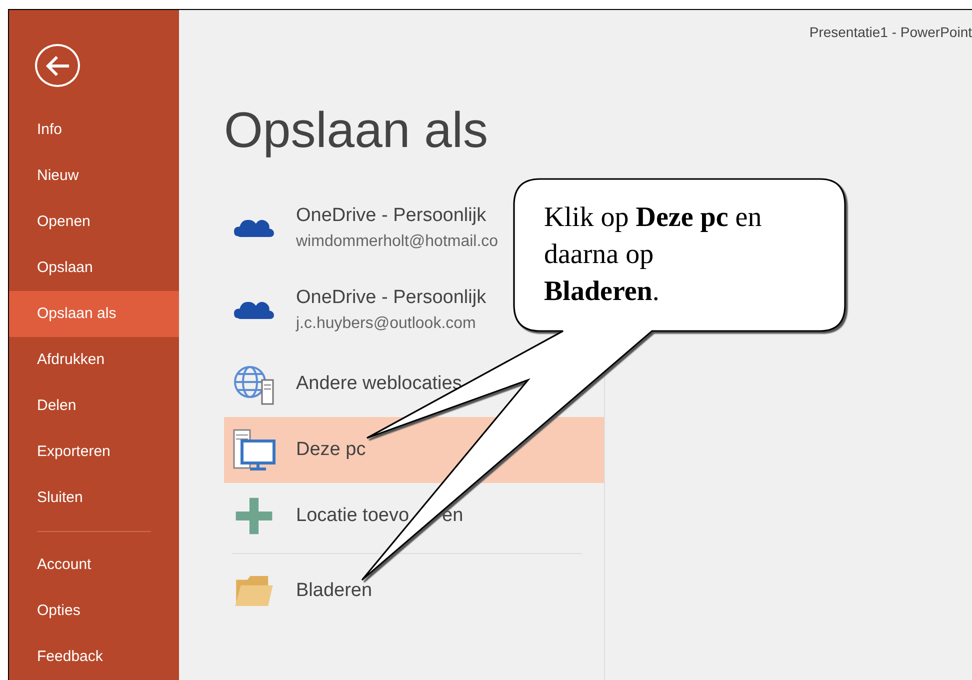  What do you see at coordinates (94, 360) in the screenshot?
I see `menu-item: Afdrukken` at bounding box center [94, 360].